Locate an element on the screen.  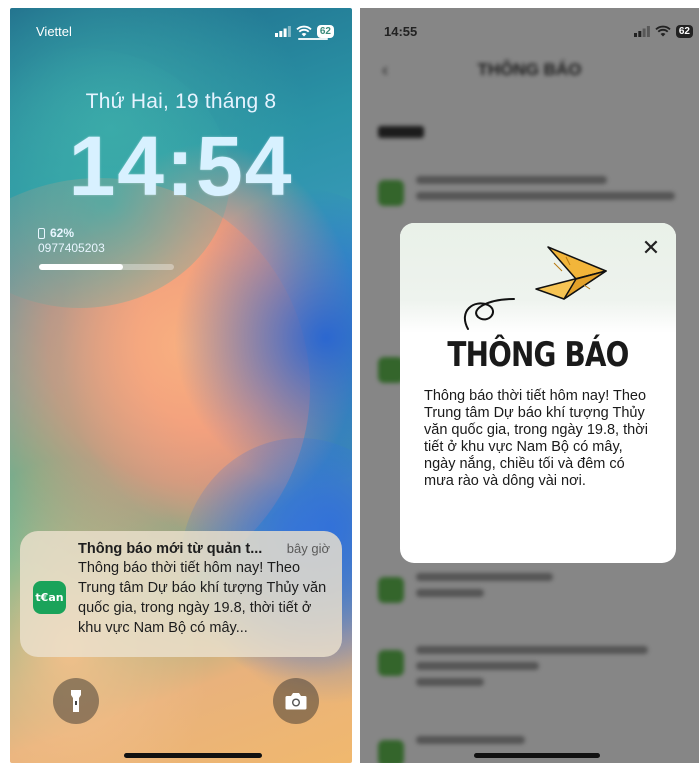
flashlight-icon is located at coordinates (76, 701).